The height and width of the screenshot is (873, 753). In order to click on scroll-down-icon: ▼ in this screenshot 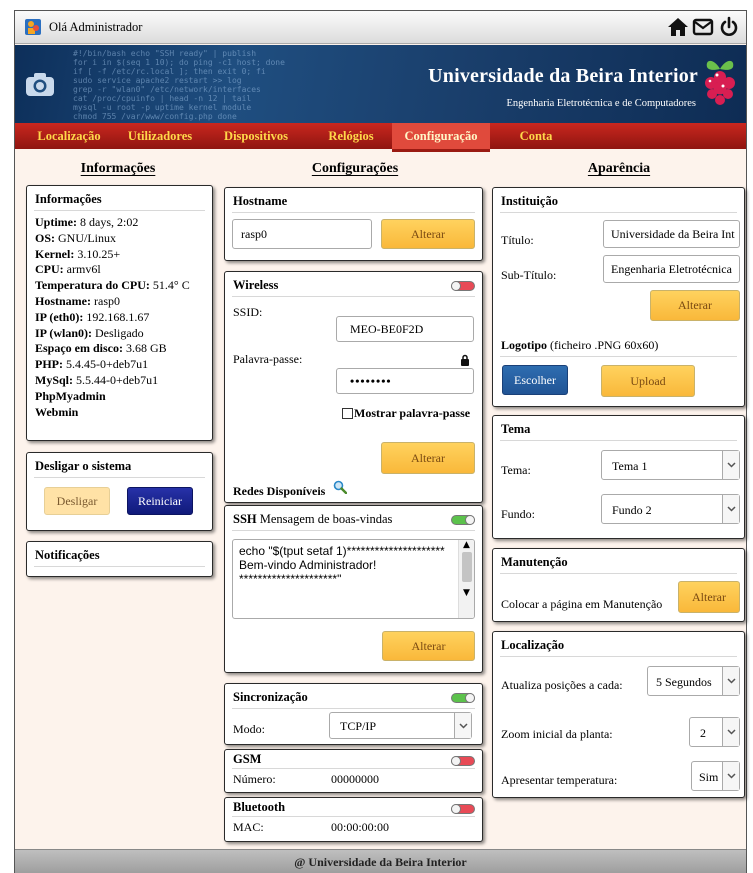, I will do `click(466, 593)`.